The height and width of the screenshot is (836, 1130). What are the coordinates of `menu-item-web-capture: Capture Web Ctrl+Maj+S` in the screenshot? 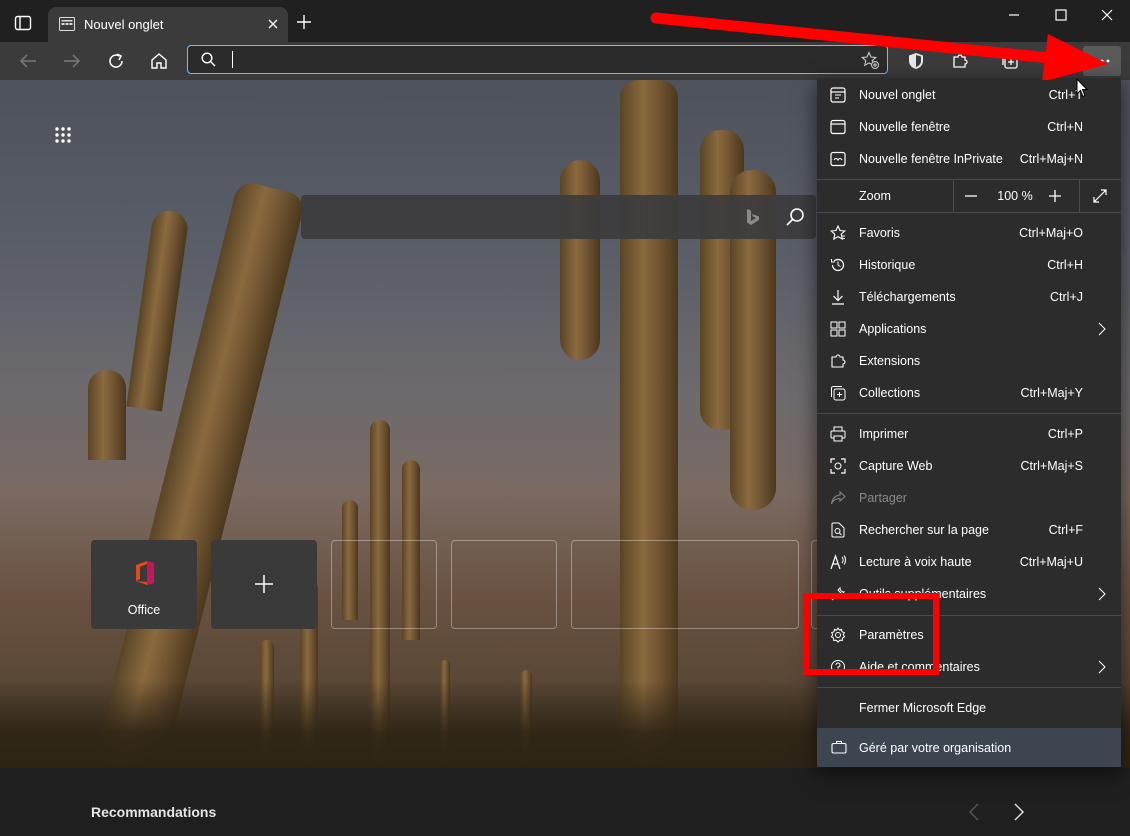 It's located at (969, 466).